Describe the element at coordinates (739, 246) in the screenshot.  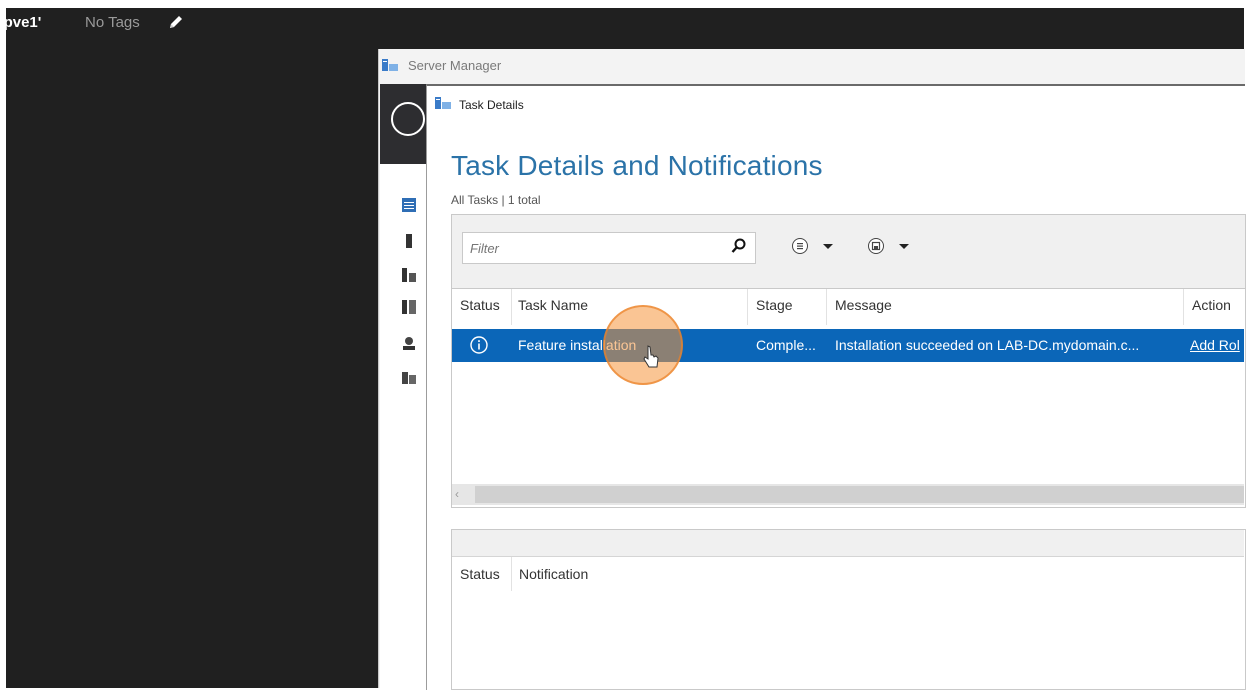
I see `search-icon` at that location.